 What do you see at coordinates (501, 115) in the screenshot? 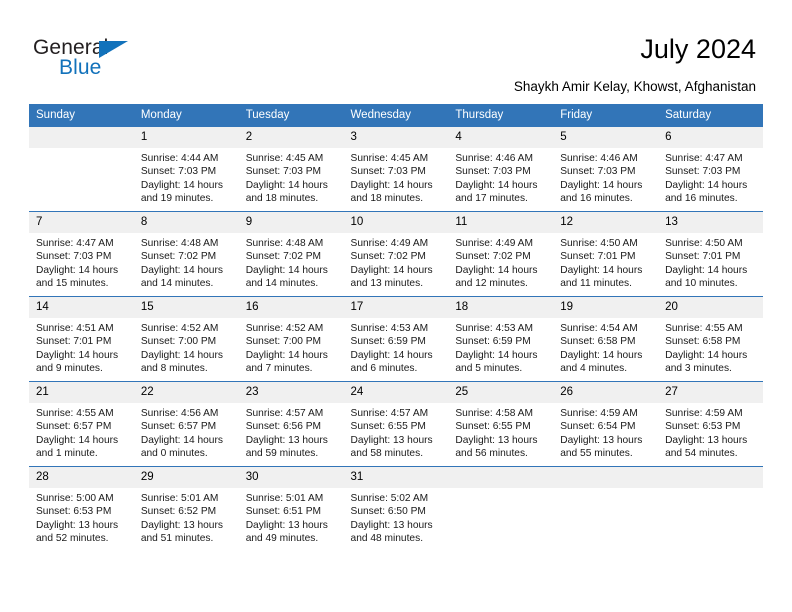
I see `weekday-header-thursday: Thursday` at bounding box center [501, 115].